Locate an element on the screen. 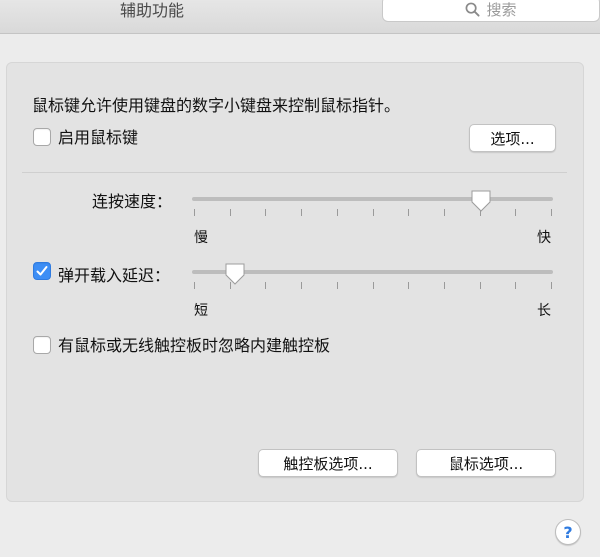 The width and height of the screenshot is (600, 557). checkmark-icon is located at coordinates (42, 271).